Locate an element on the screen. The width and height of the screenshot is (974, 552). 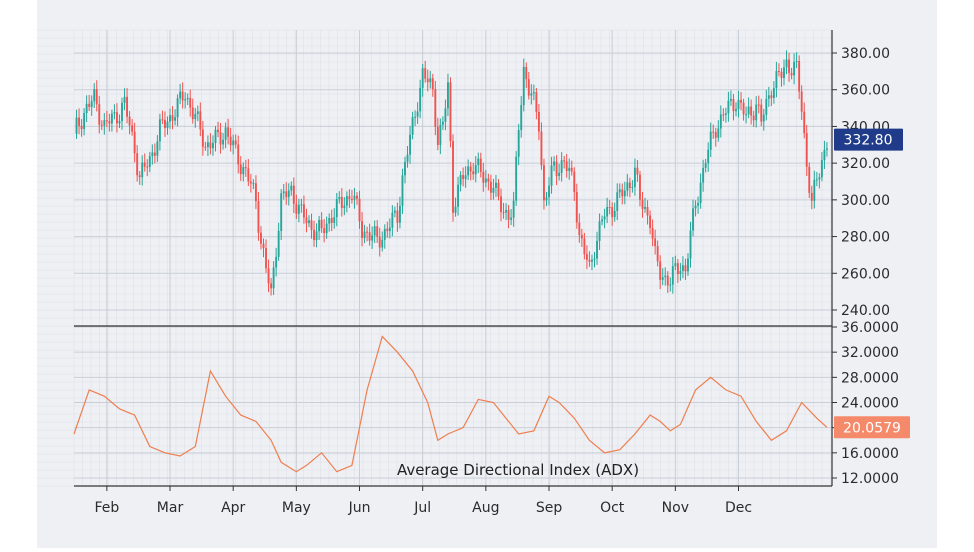
price-tick-label: 280.00 is located at coordinates (865, 238).